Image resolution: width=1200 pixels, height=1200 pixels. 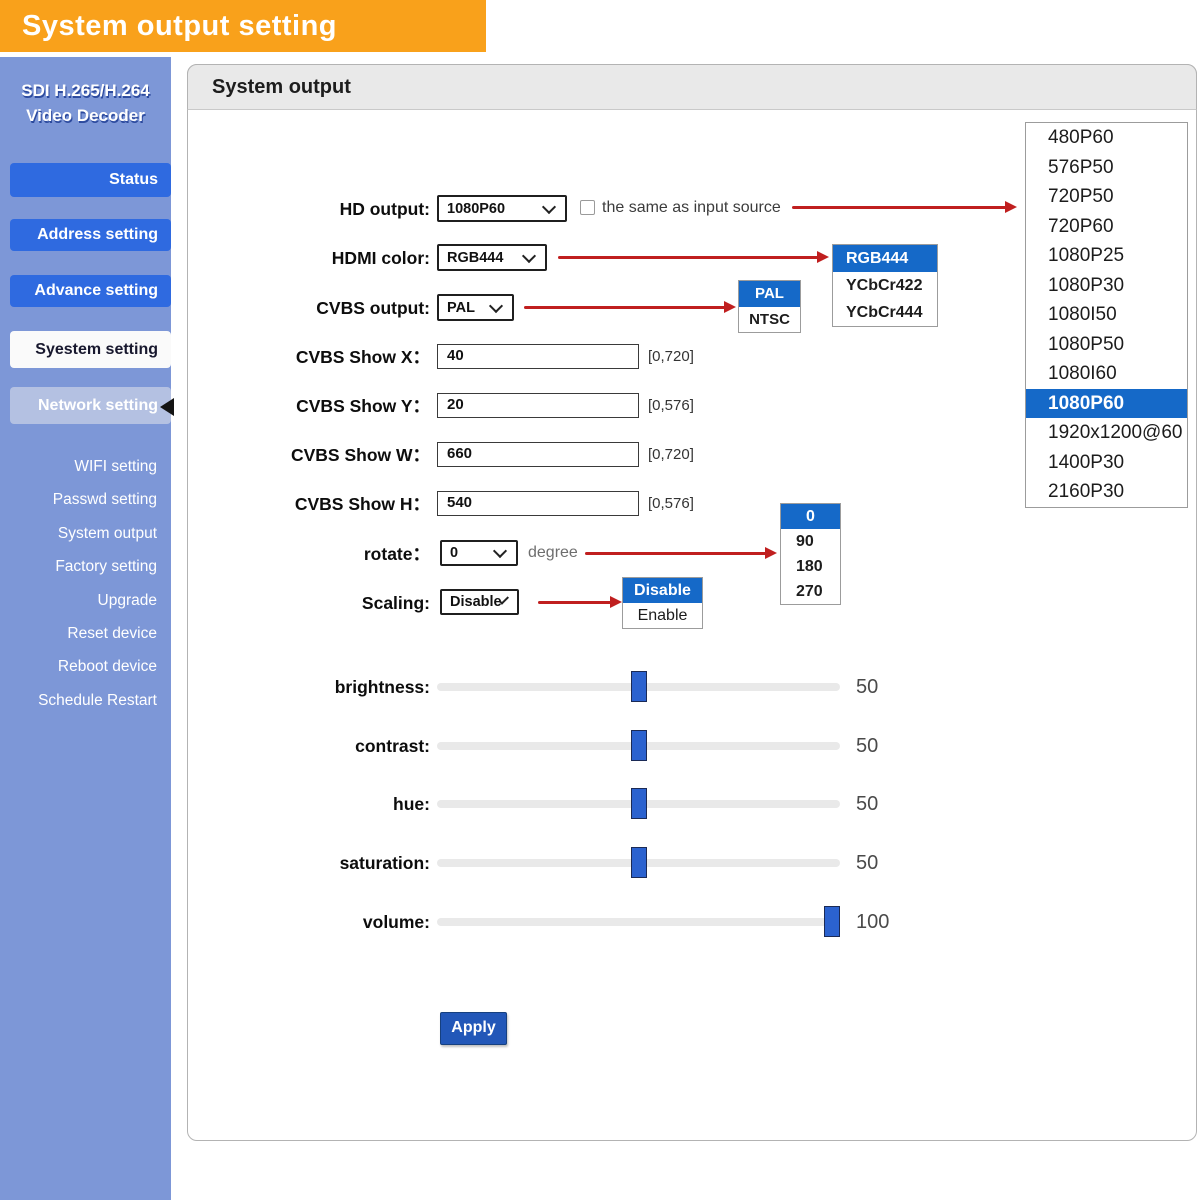 I want to click on resolution-option: 576P50, so click(x=1106, y=168).